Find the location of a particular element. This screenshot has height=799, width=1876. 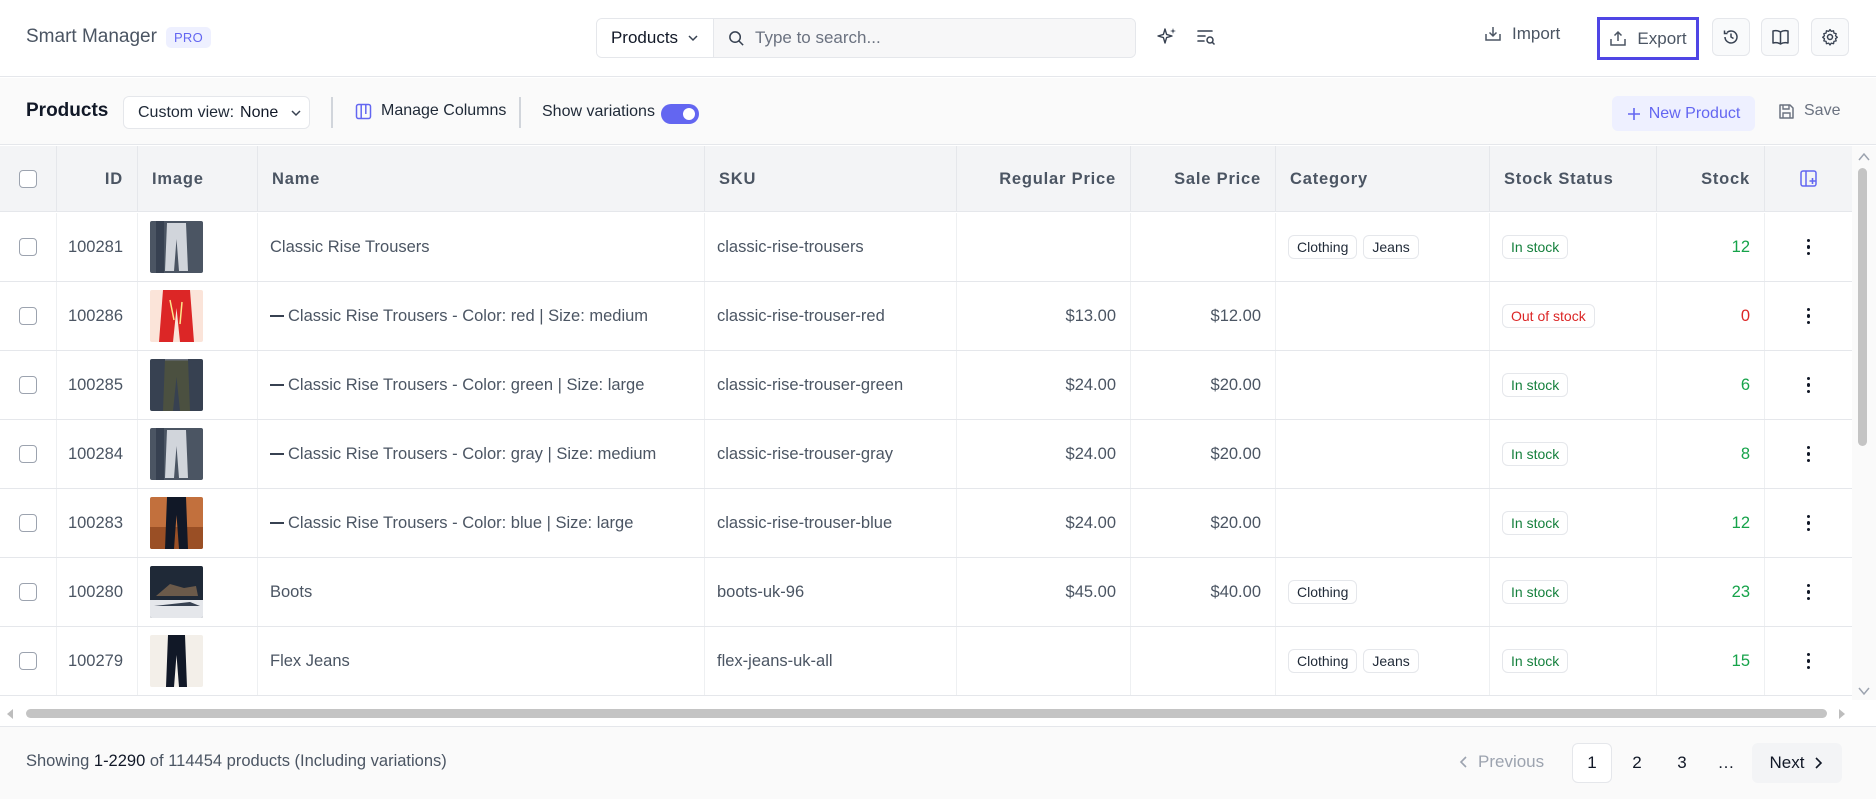

column-header-stock: Stock is located at coordinates (1711, 179).